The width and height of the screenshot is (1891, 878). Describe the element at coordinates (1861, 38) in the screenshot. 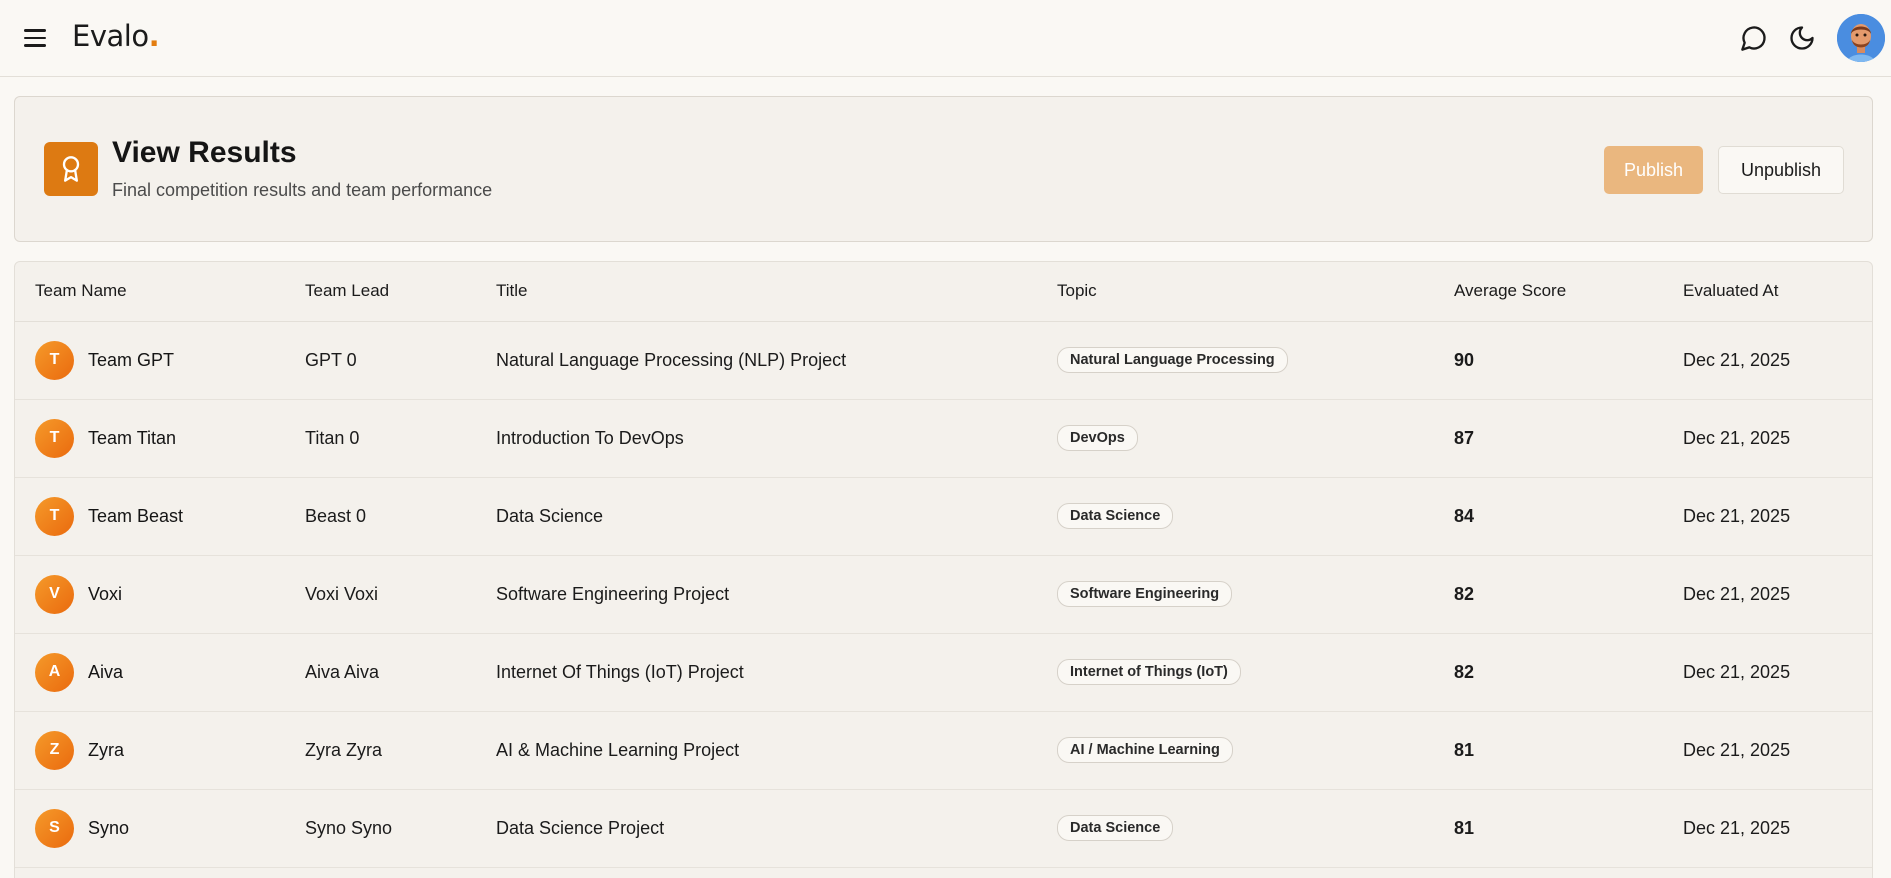

I see `user-avatar` at that location.